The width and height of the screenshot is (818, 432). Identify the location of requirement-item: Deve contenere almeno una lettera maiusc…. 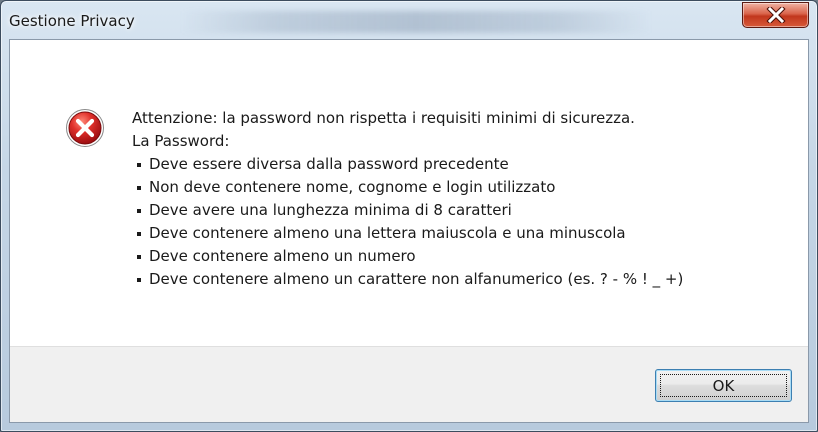
(462, 233).